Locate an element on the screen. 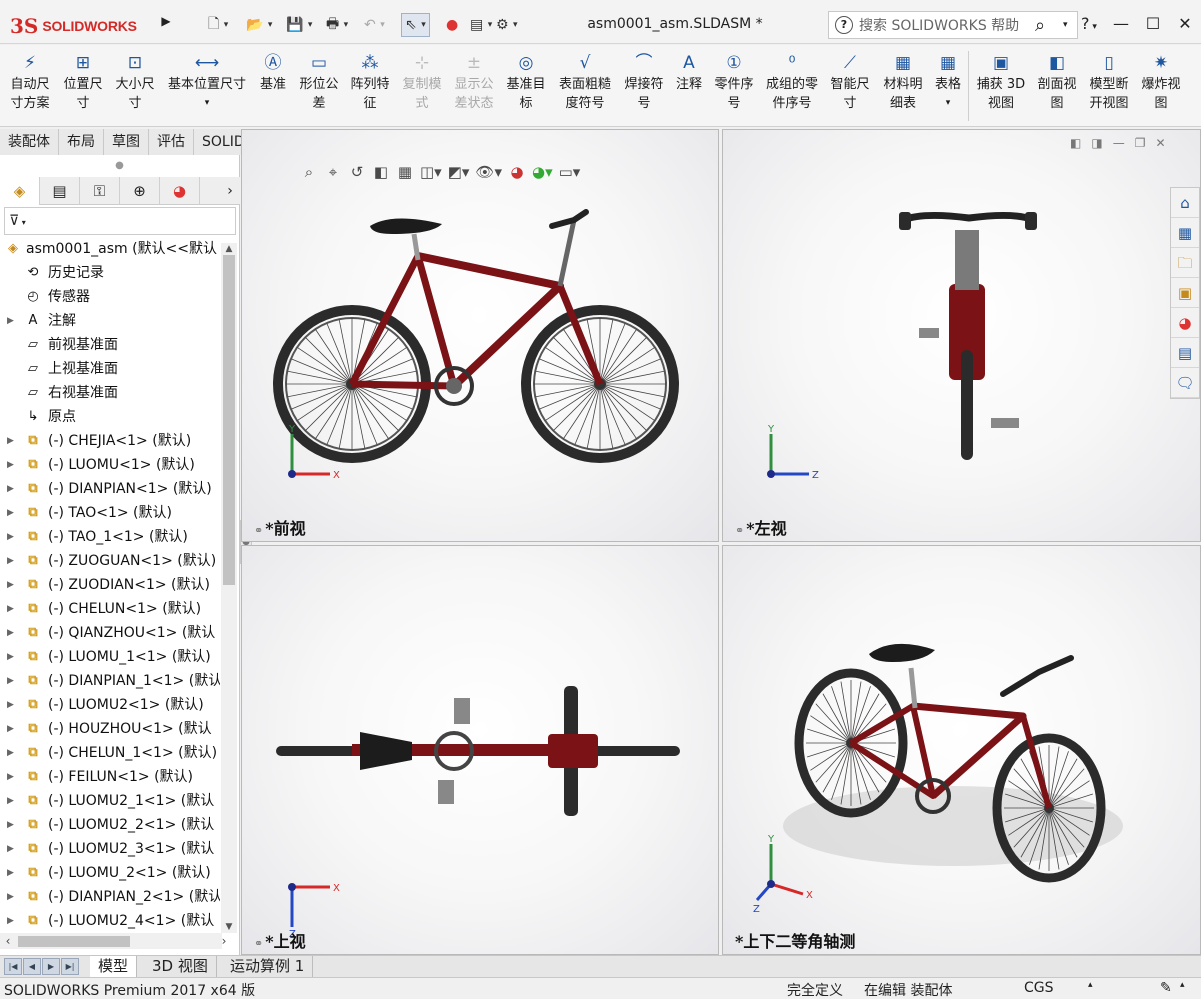 Image resolution: width=1201 pixels, height=999 pixels. print-button: 🖶 ▾ is located at coordinates (337, 25).